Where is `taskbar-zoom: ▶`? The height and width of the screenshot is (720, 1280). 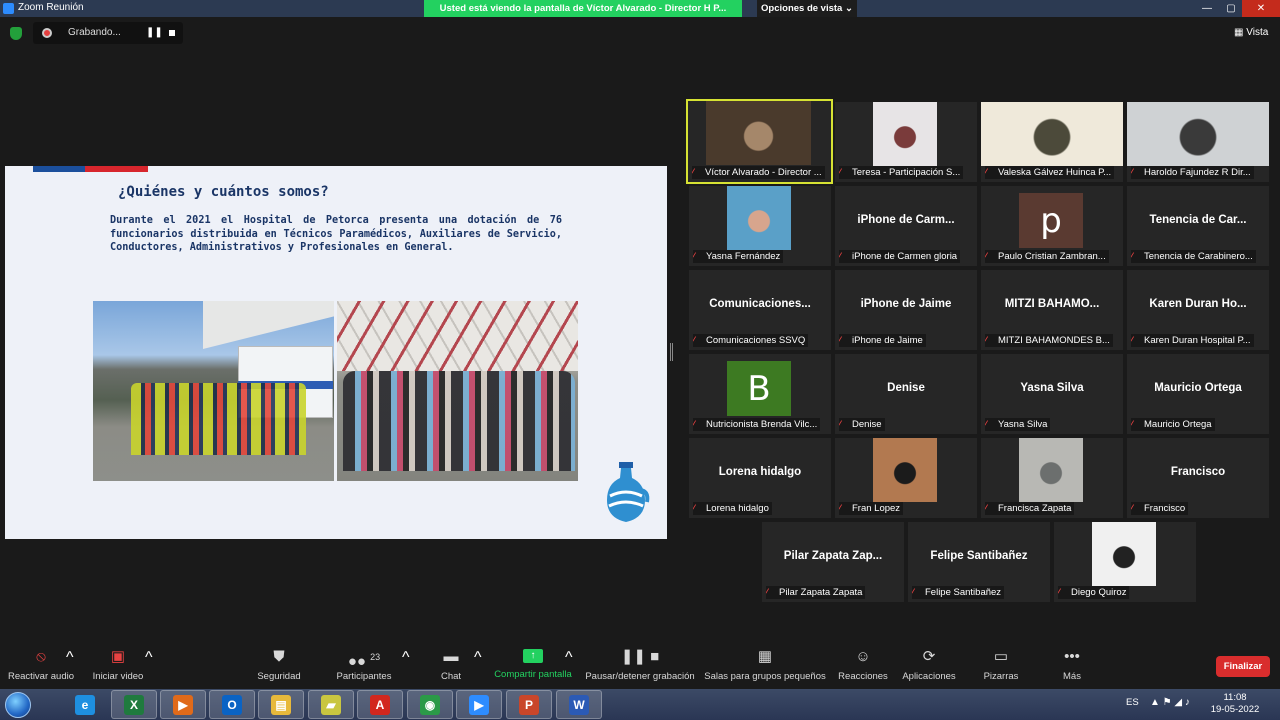
taskbar-zoom: ▶ is located at coordinates (479, 704).